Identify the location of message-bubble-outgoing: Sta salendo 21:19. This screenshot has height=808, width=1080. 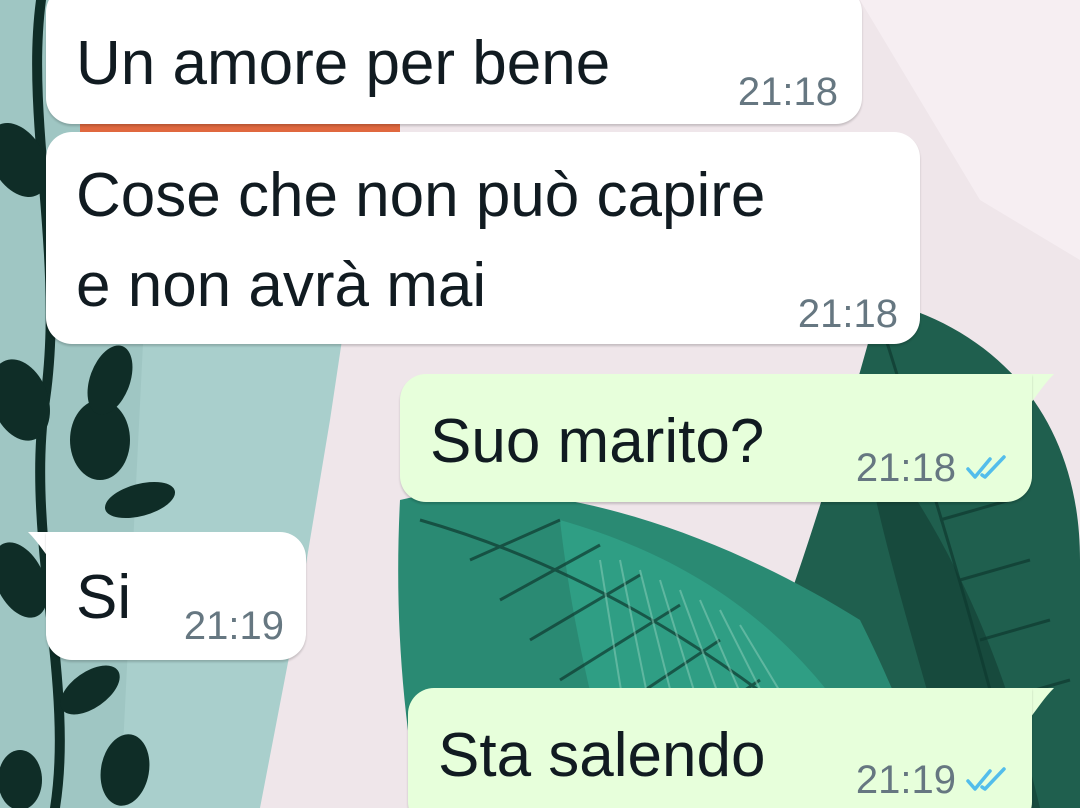
(720, 748).